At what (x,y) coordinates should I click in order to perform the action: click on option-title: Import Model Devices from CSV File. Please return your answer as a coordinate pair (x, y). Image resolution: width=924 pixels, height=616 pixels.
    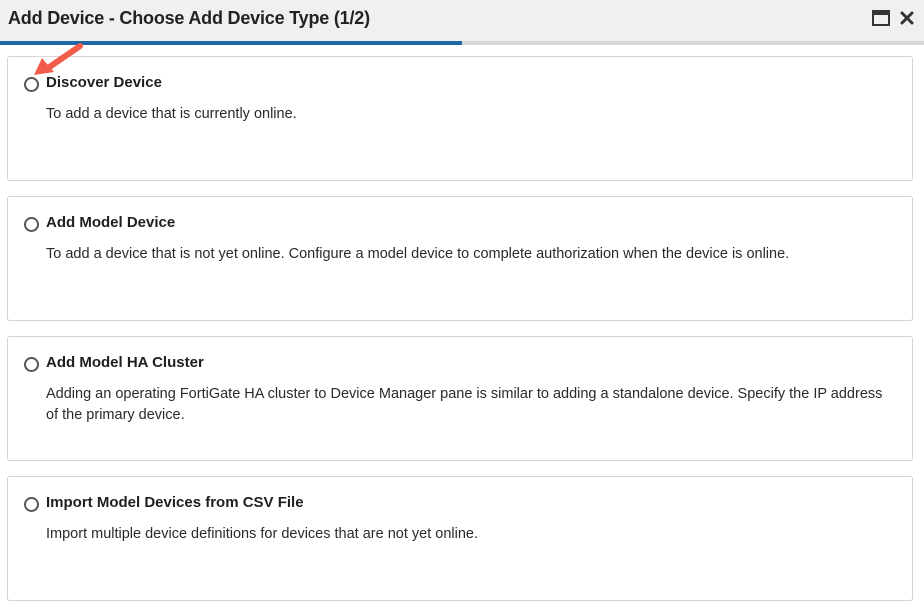
    Looking at the image, I should click on (175, 502).